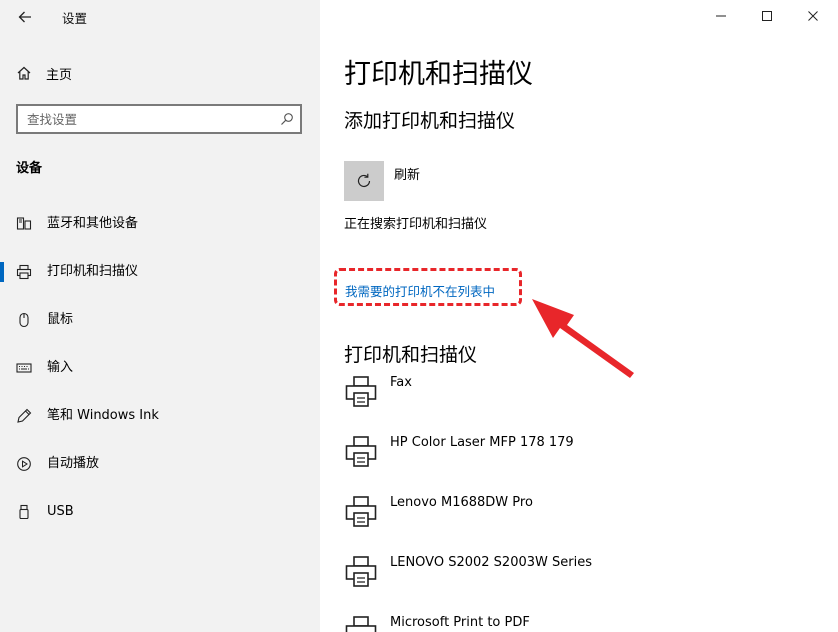 The image size is (838, 632). Describe the element at coordinates (160, 416) in the screenshot. I see `sidebar-item-pen: 笔和 Windows Ink` at that location.